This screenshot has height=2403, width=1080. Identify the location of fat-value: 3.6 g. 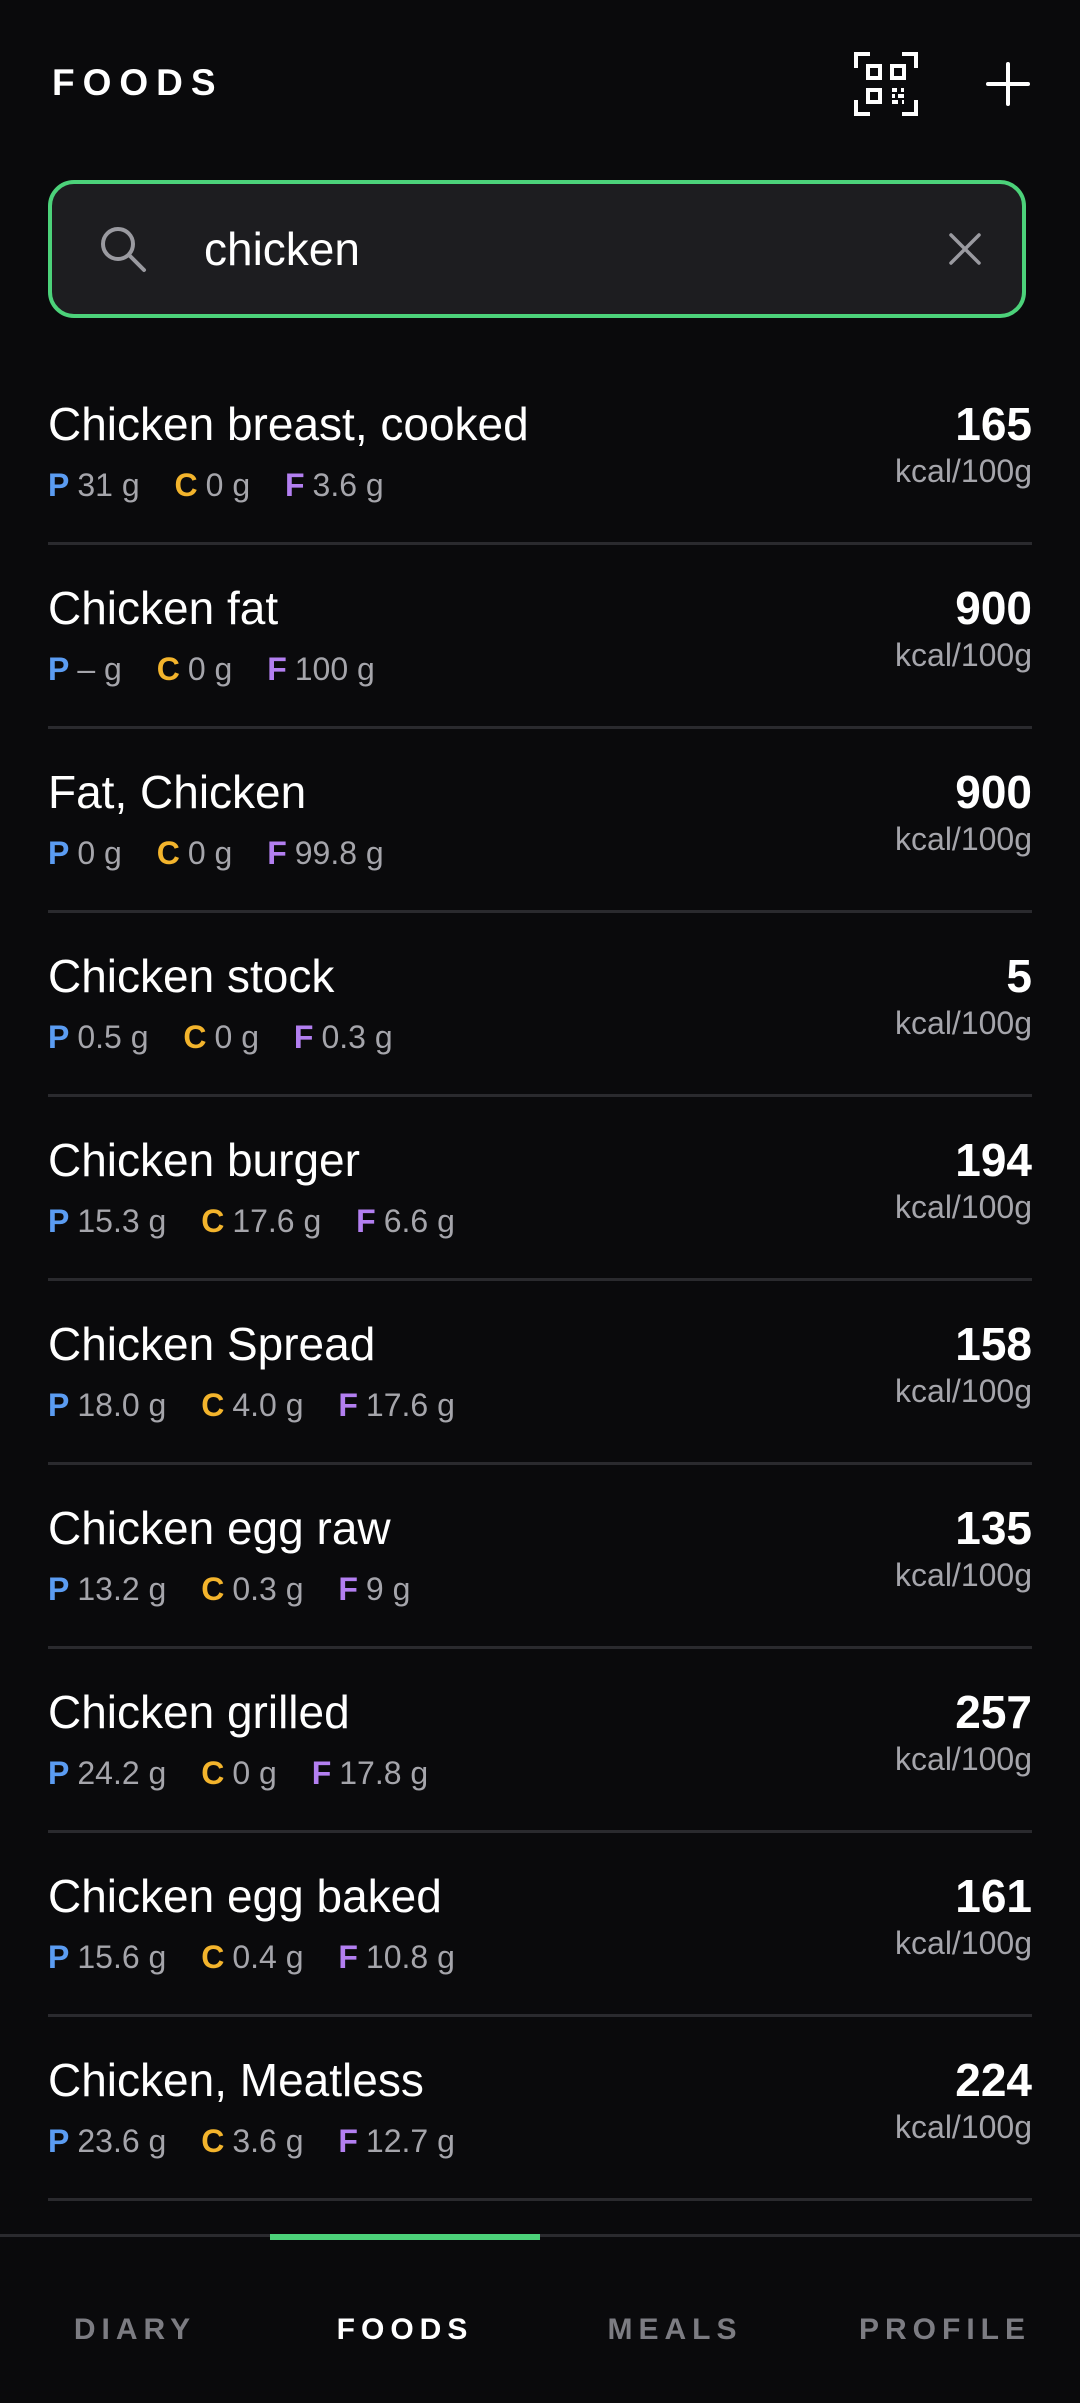
(348, 485).